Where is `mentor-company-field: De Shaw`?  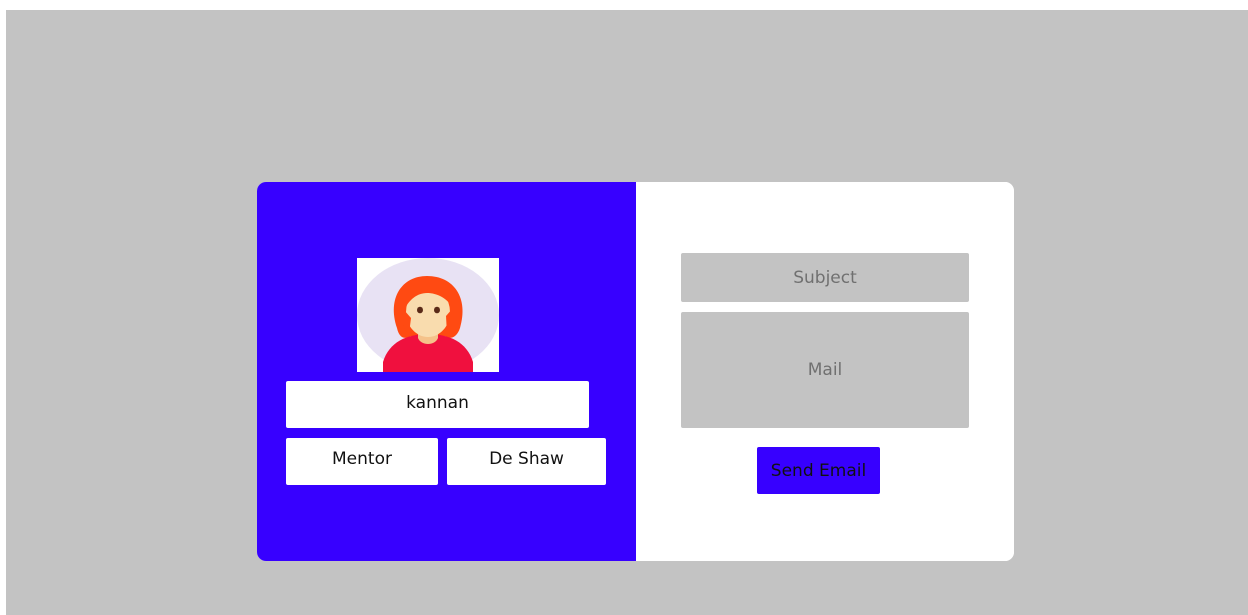 mentor-company-field: De Shaw is located at coordinates (526, 461).